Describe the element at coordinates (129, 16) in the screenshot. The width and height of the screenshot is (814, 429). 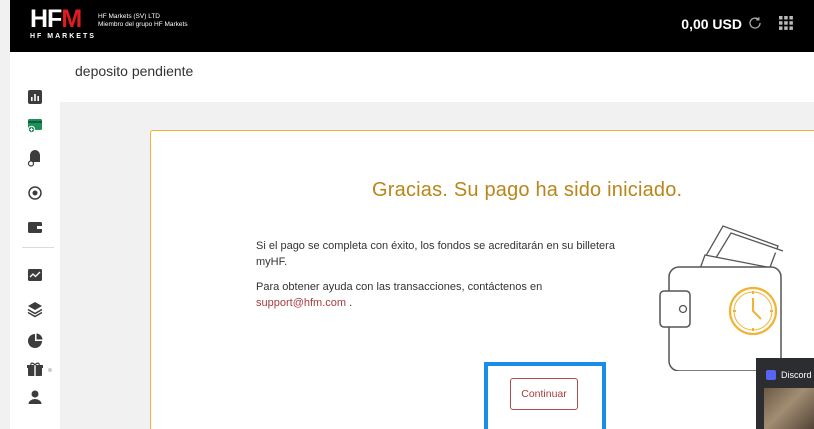
I see `company-name: HF Markets (SV) LTD` at that location.